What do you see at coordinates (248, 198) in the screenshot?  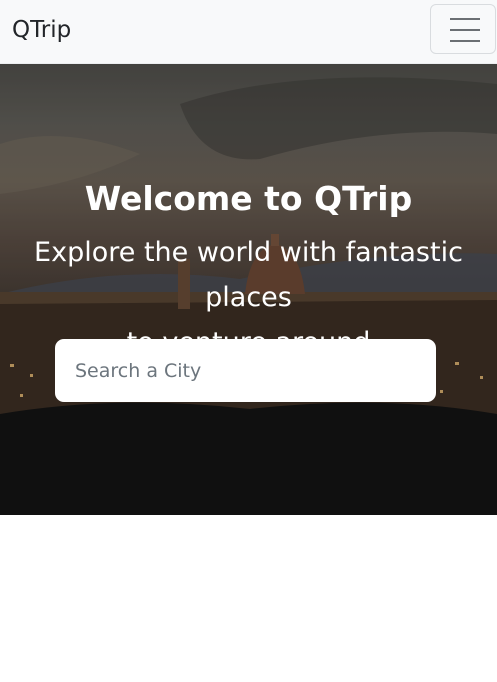 I see `hero-title: Welcome to QTrip` at bounding box center [248, 198].